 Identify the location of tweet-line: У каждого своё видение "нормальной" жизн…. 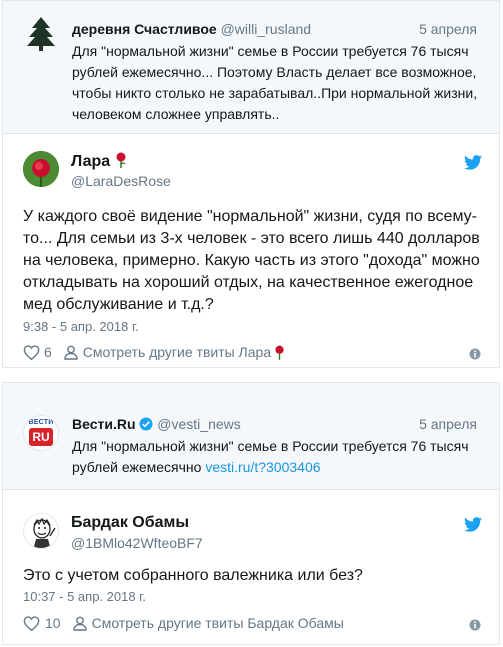
(250, 216).